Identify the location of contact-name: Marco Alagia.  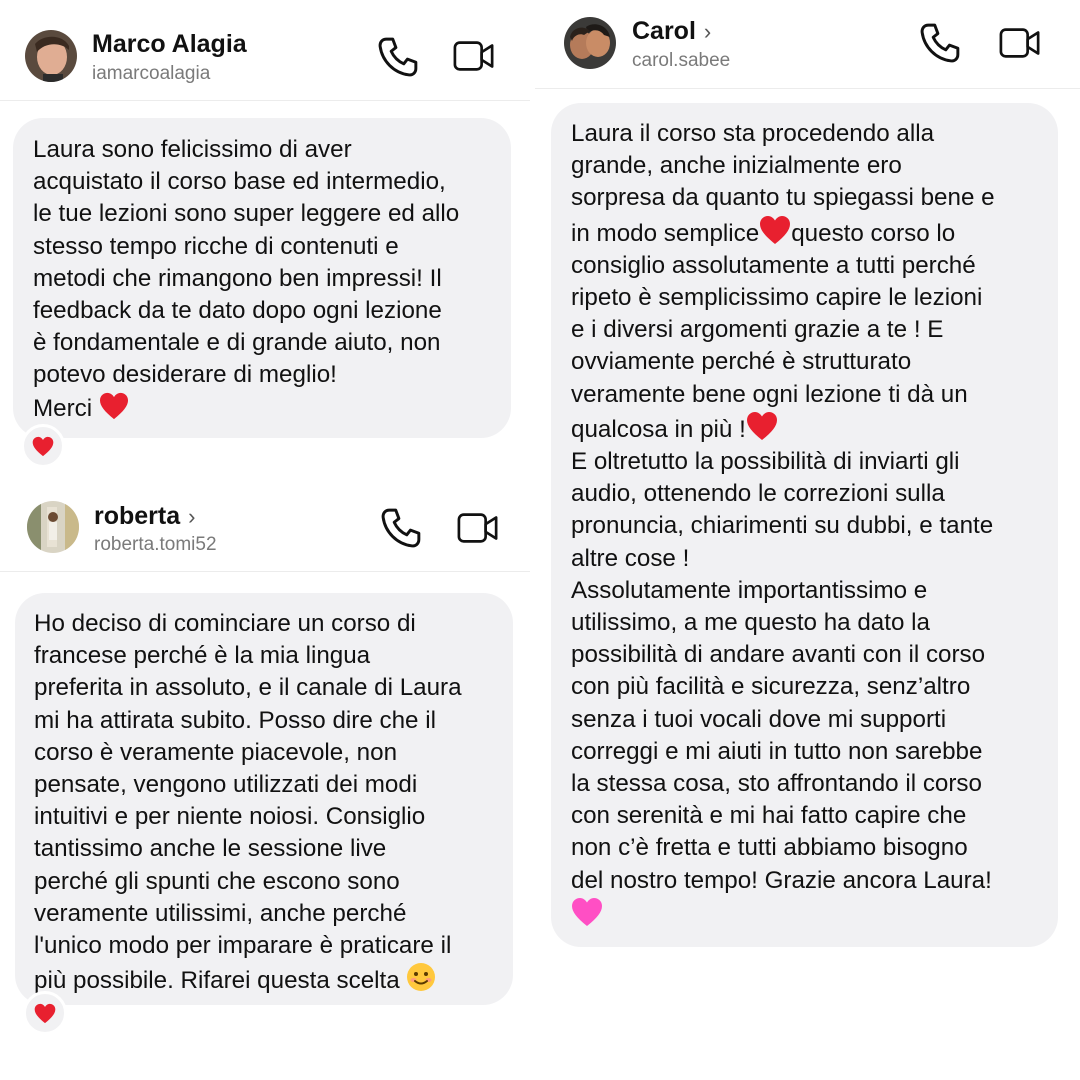
(169, 44).